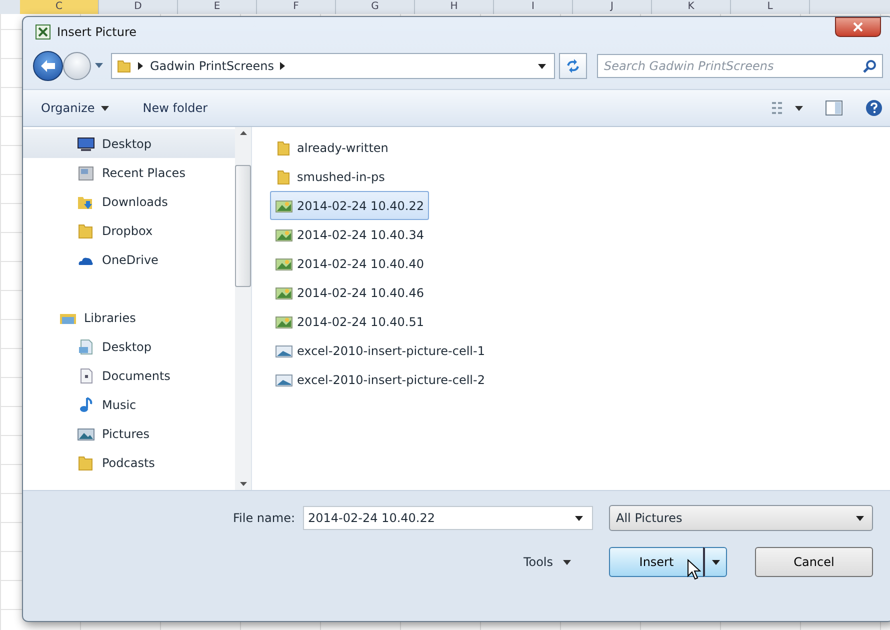  I want to click on column-header: L, so click(770, 7).